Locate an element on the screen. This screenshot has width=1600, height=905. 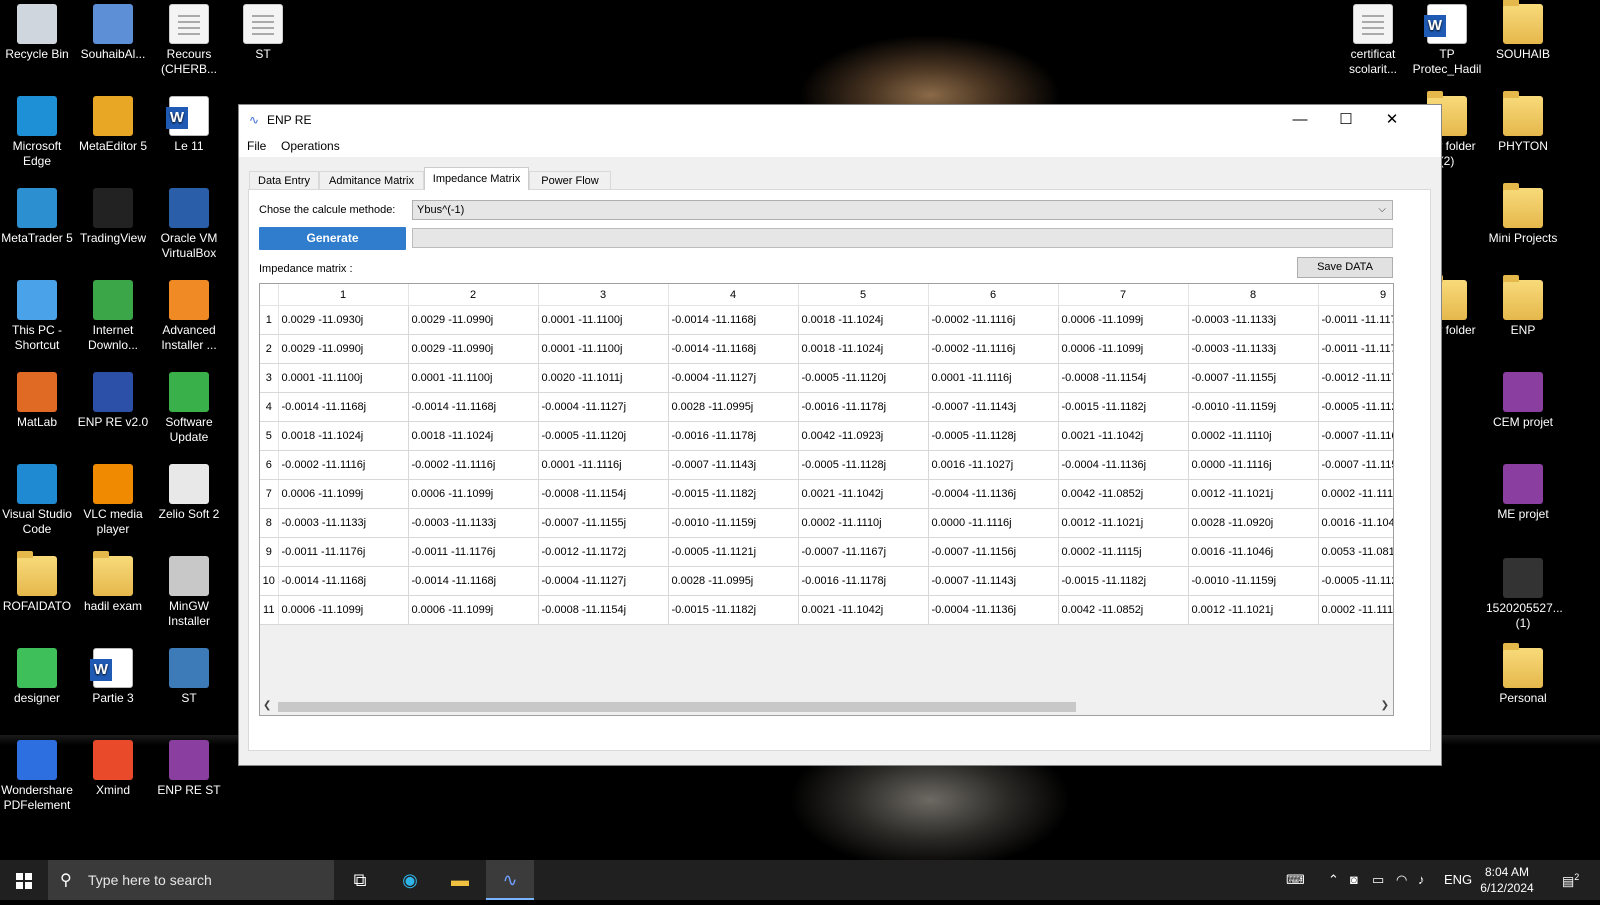
row-header: 11 is located at coordinates (269, 610).